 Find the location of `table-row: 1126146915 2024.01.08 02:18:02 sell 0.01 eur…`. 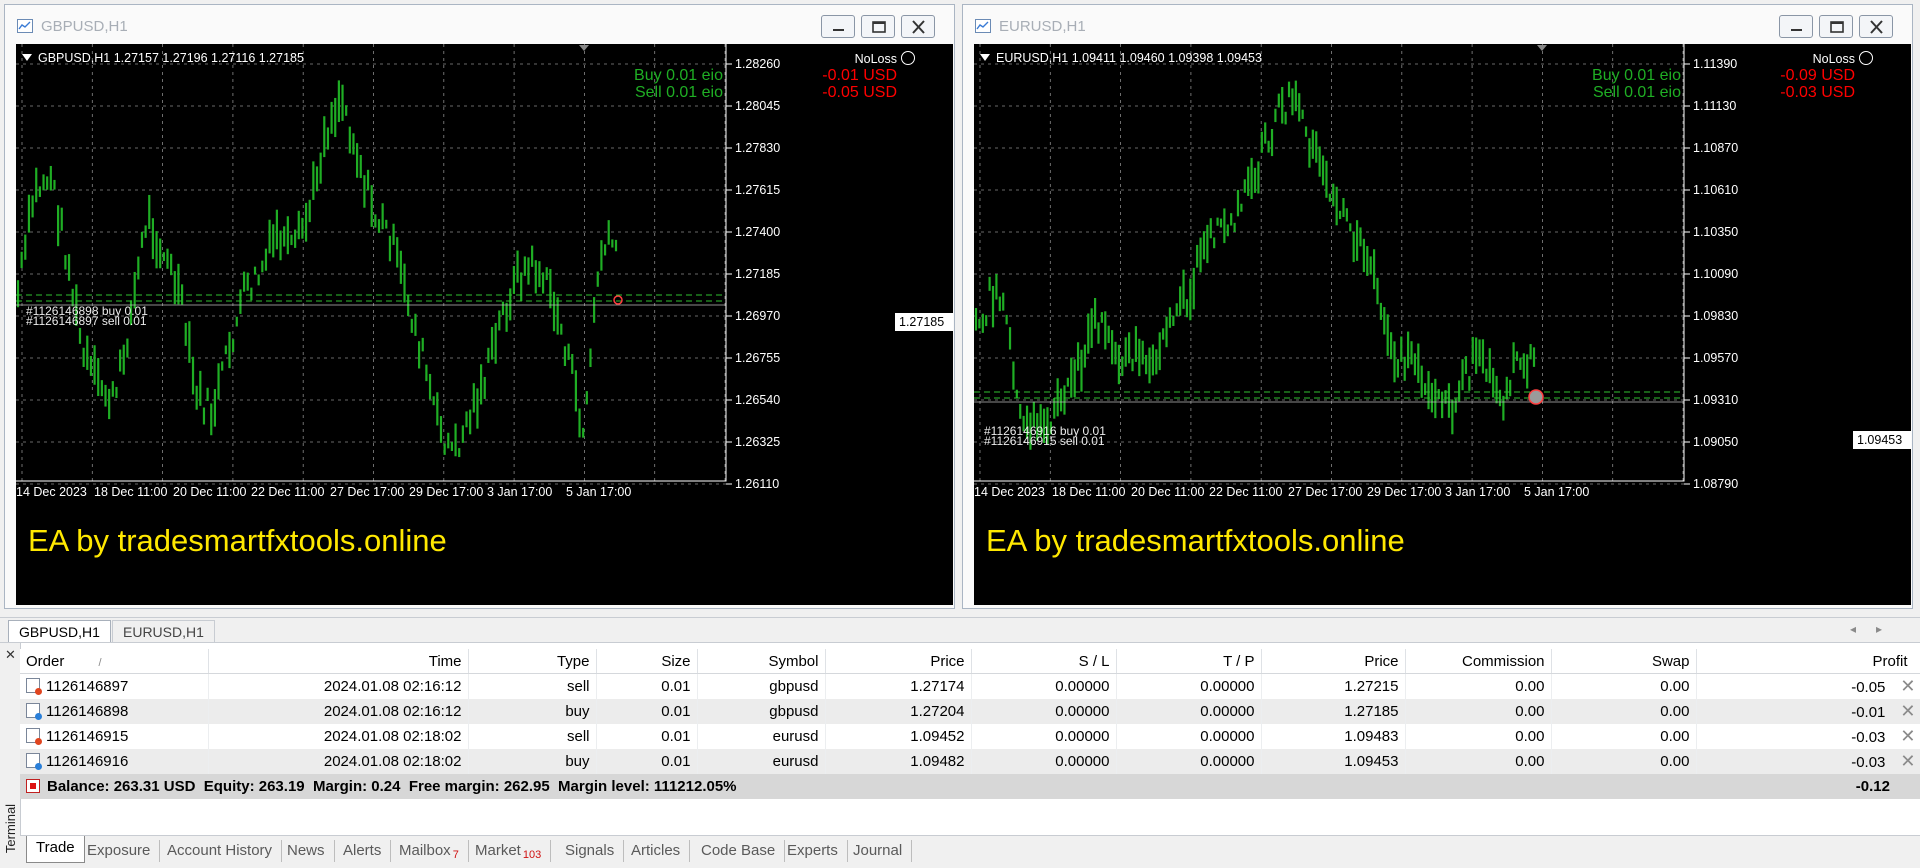

table-row: 1126146915 2024.01.08 02:18:02 sell 0.01 eur… is located at coordinates (970, 736).